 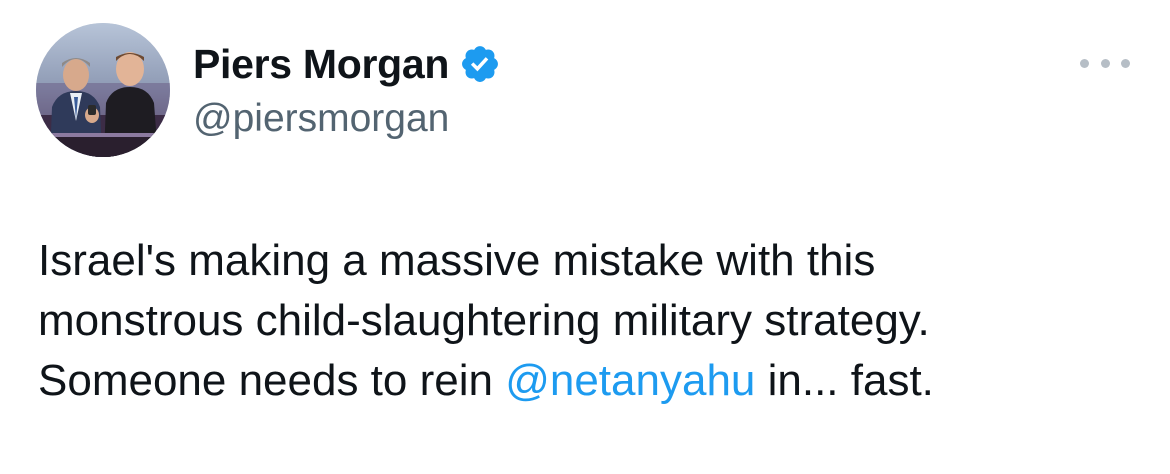 What do you see at coordinates (321, 64) in the screenshot?
I see `author-display-name: Piers Morgan` at bounding box center [321, 64].